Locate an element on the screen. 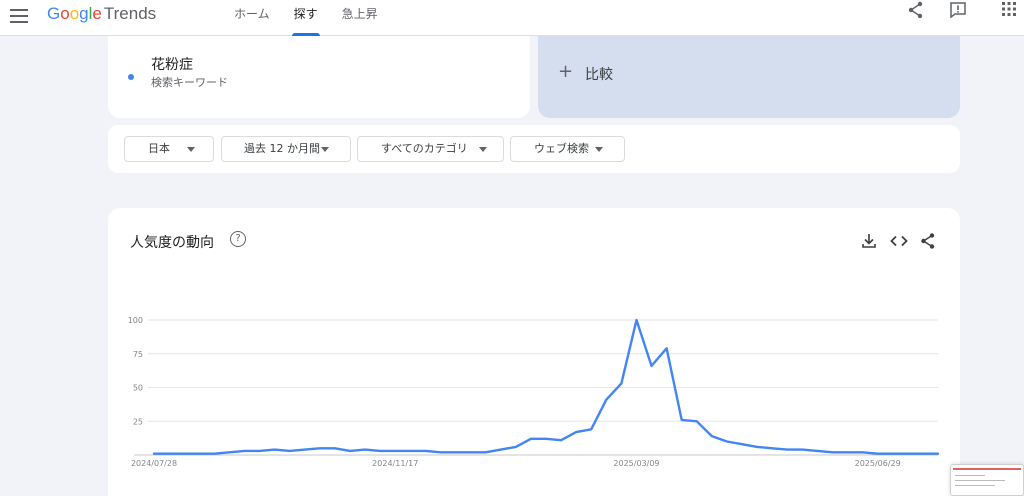 The width and height of the screenshot is (1024, 496). logo-google: Google is located at coordinates (74, 13).